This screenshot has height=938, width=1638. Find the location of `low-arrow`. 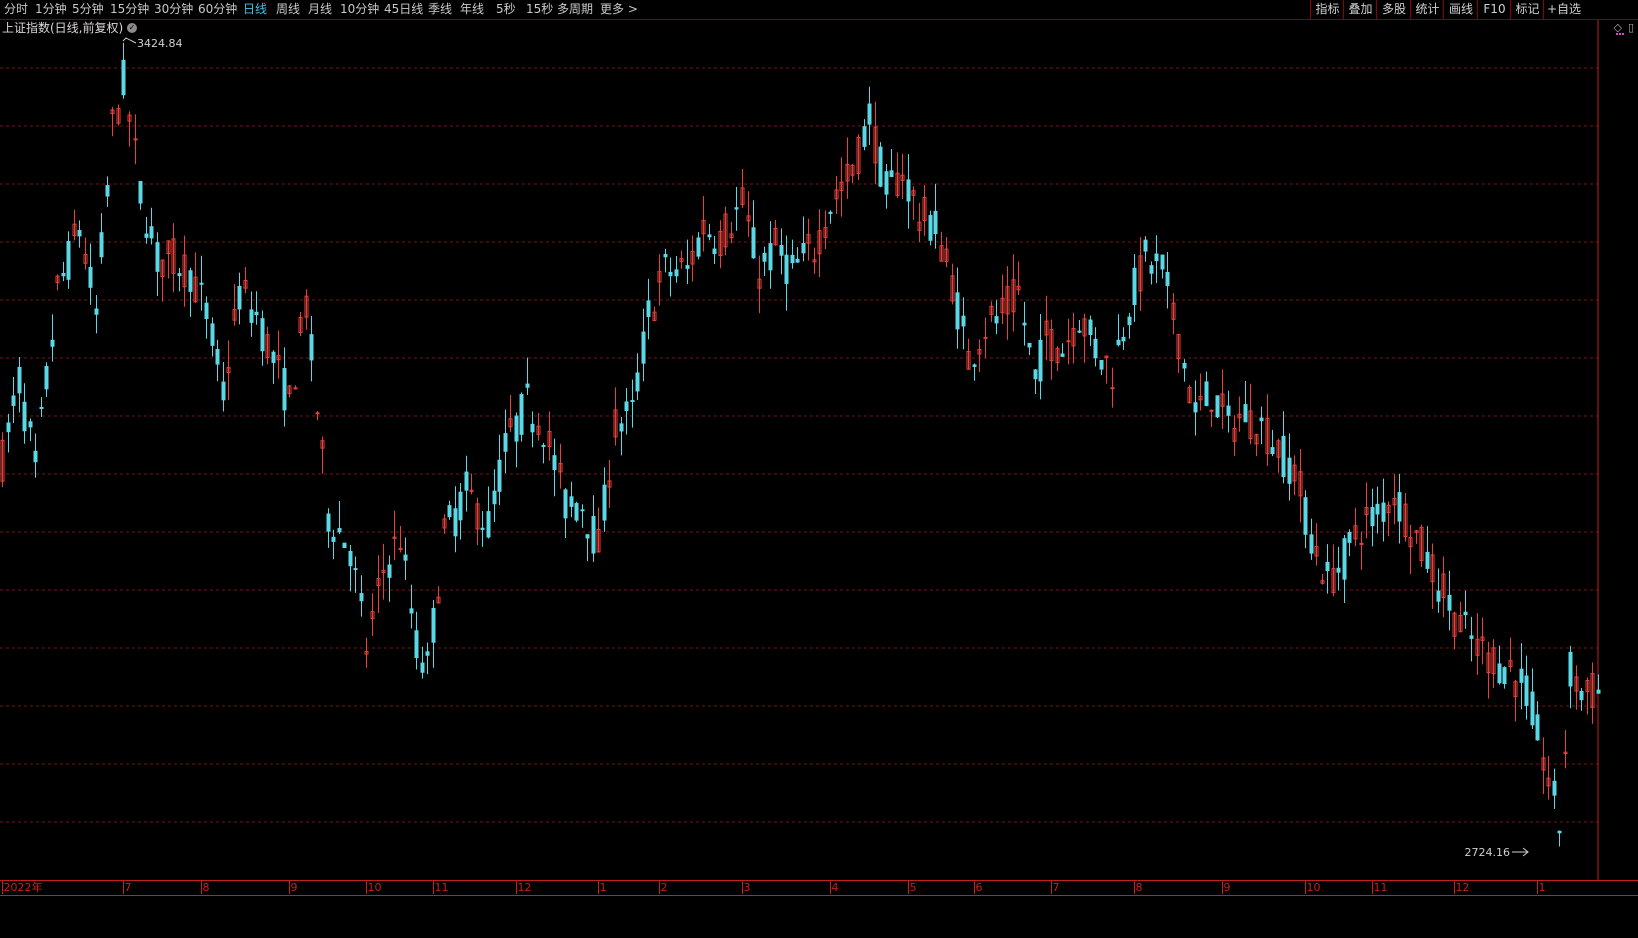

low-arrow is located at coordinates (1520, 852).